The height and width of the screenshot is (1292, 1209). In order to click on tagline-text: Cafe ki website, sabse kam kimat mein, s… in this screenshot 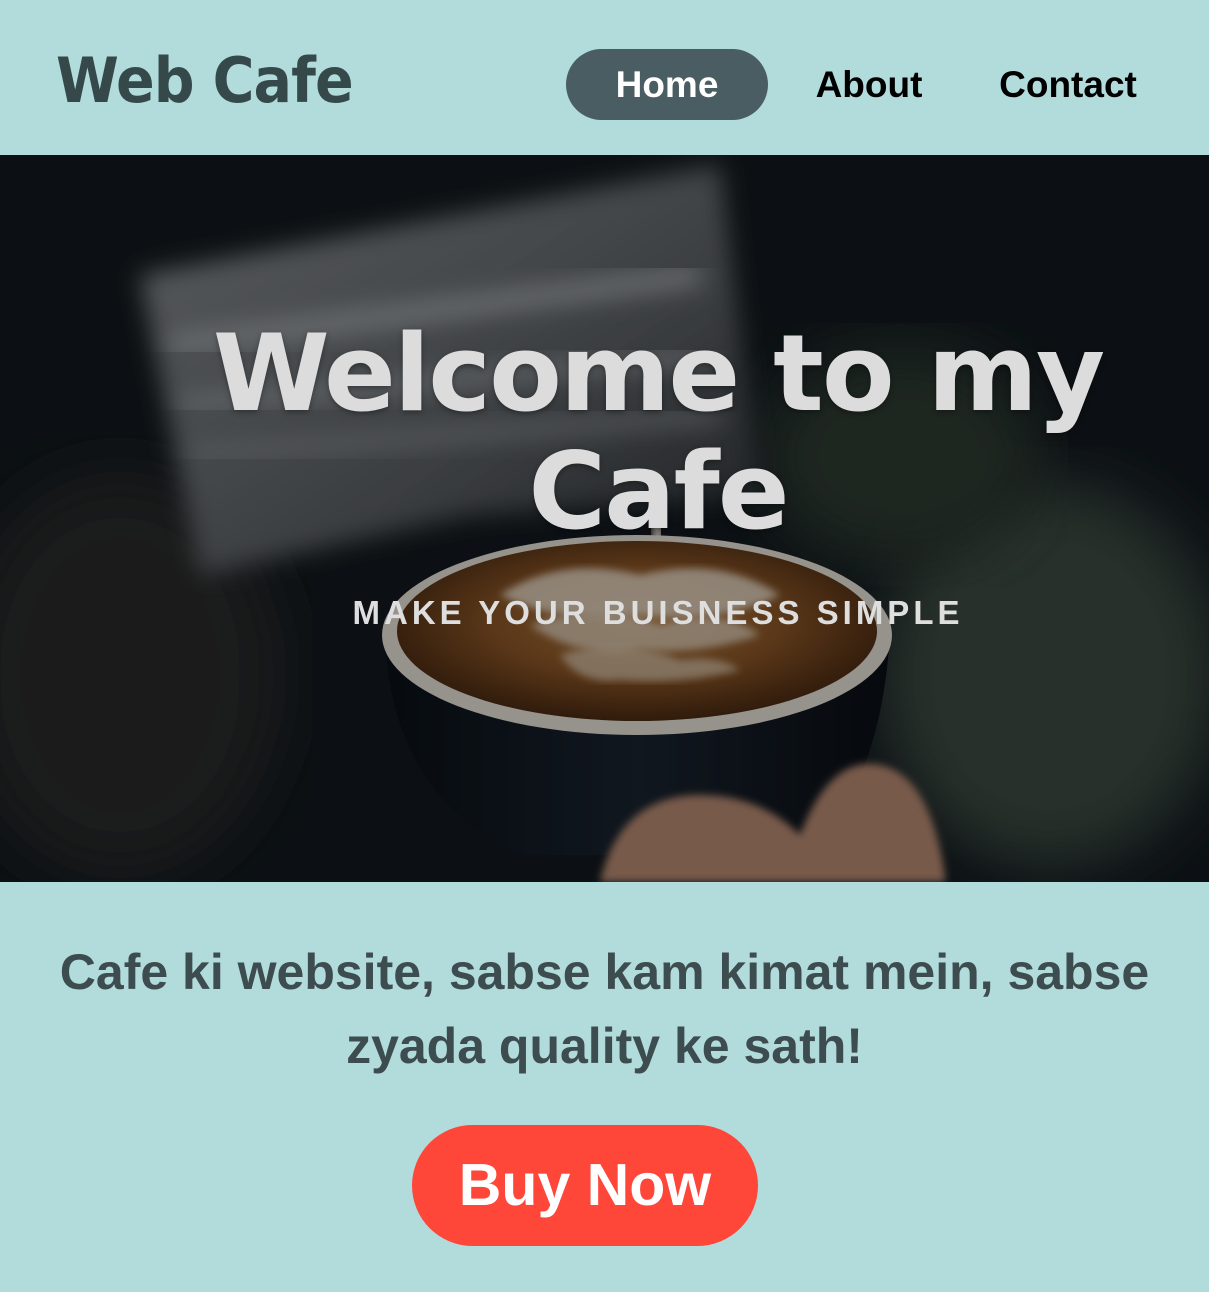, I will do `click(604, 1009)`.